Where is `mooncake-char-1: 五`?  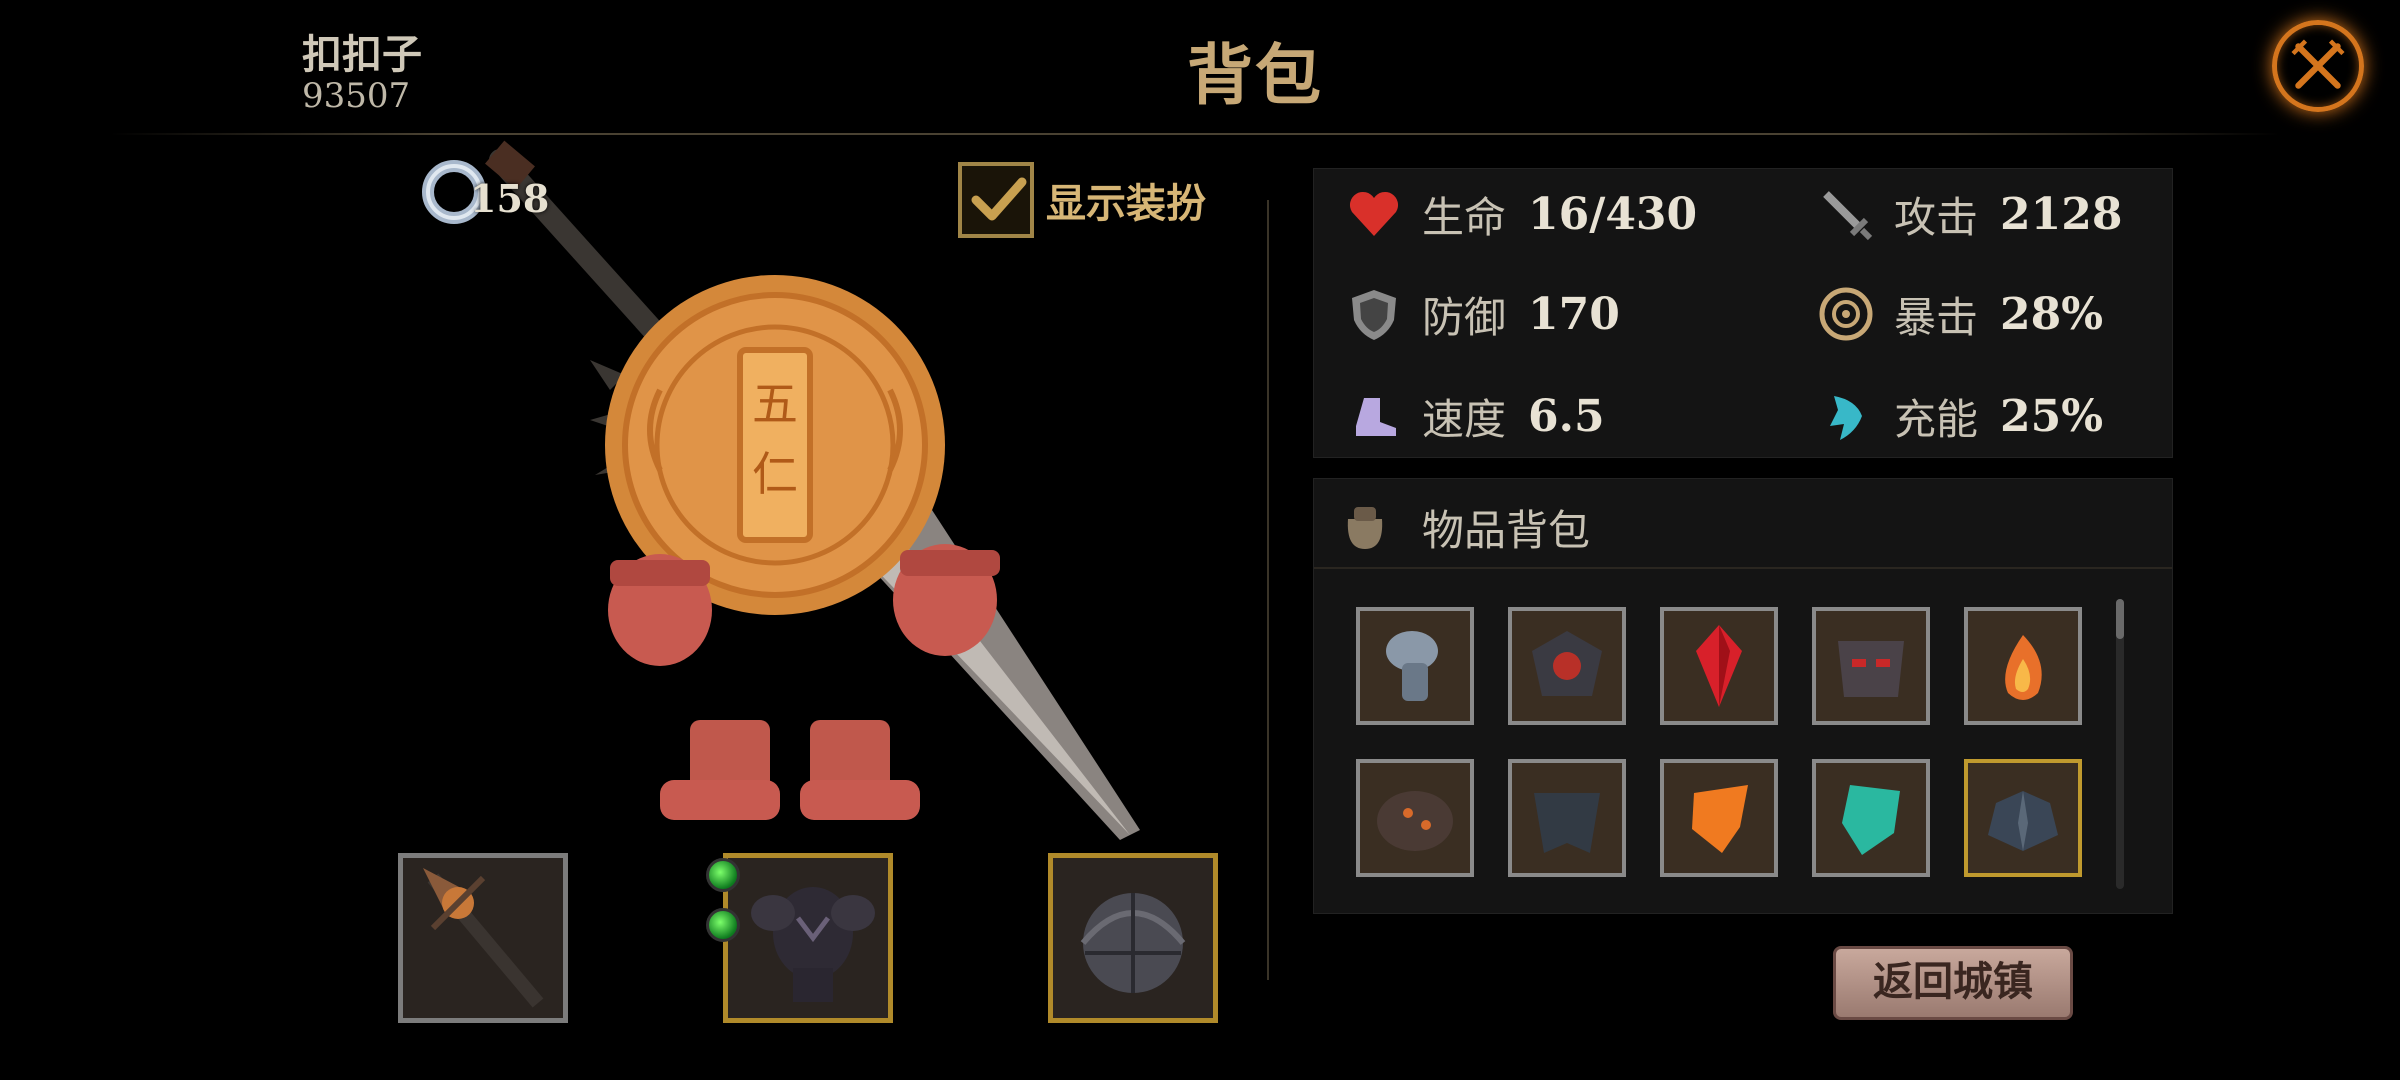
mooncake-char-1: 五 is located at coordinates (775, 404).